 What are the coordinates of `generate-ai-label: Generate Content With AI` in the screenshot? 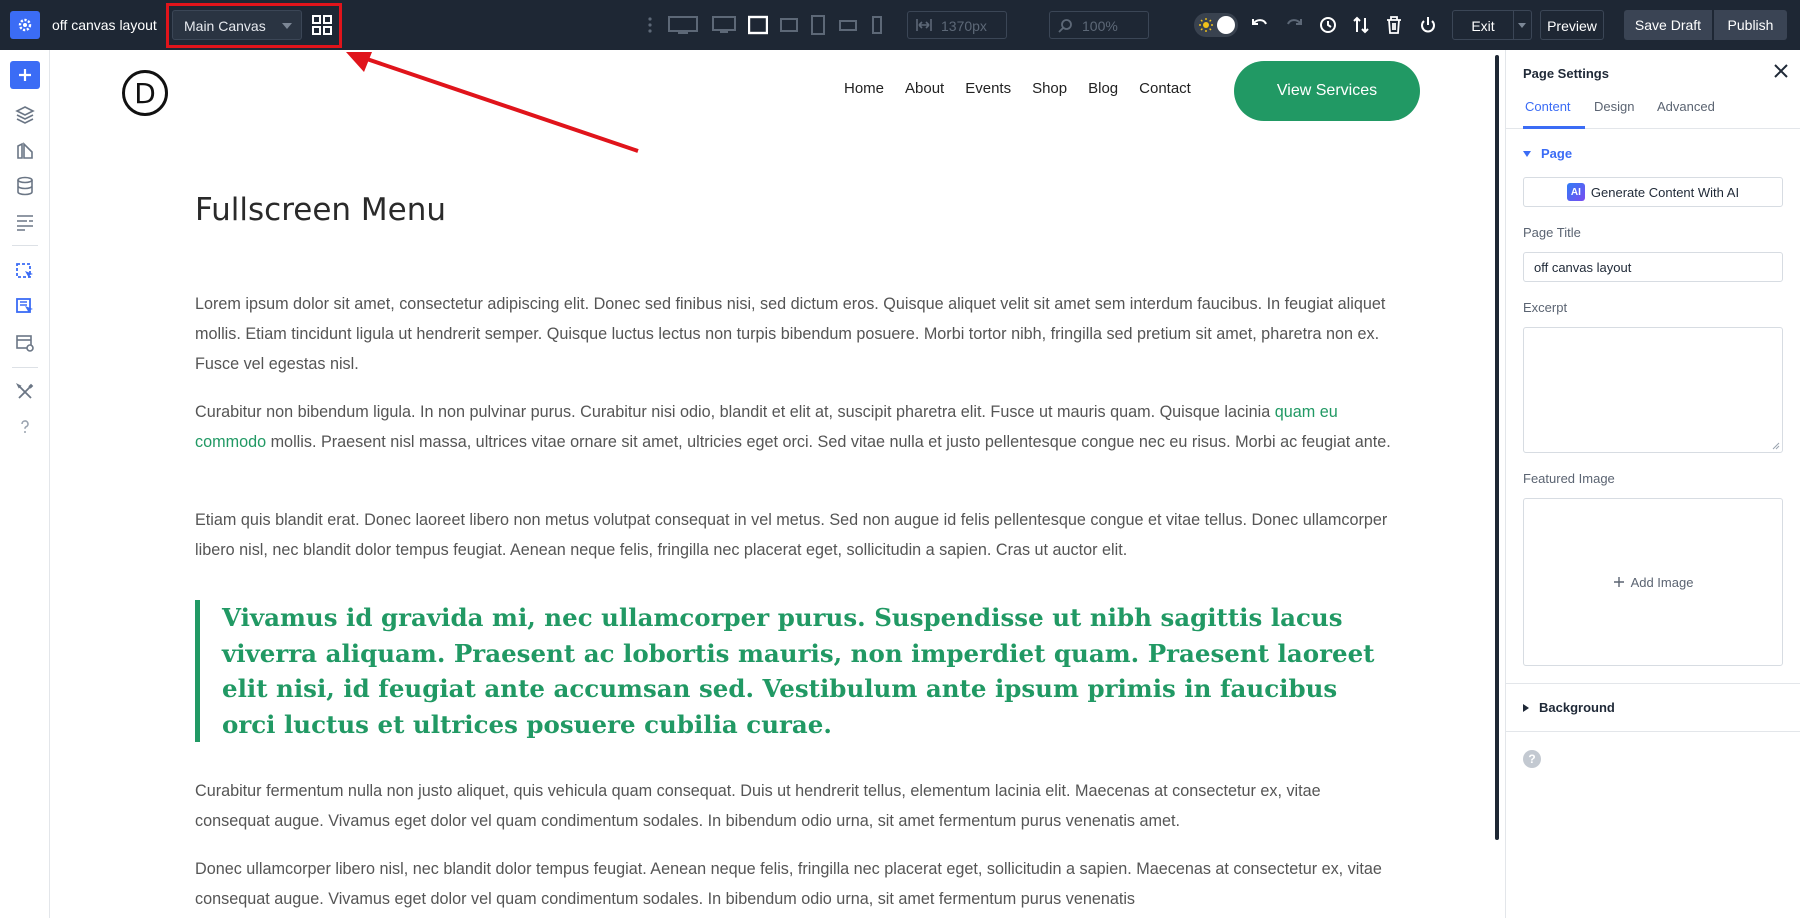 It's located at (1665, 192).